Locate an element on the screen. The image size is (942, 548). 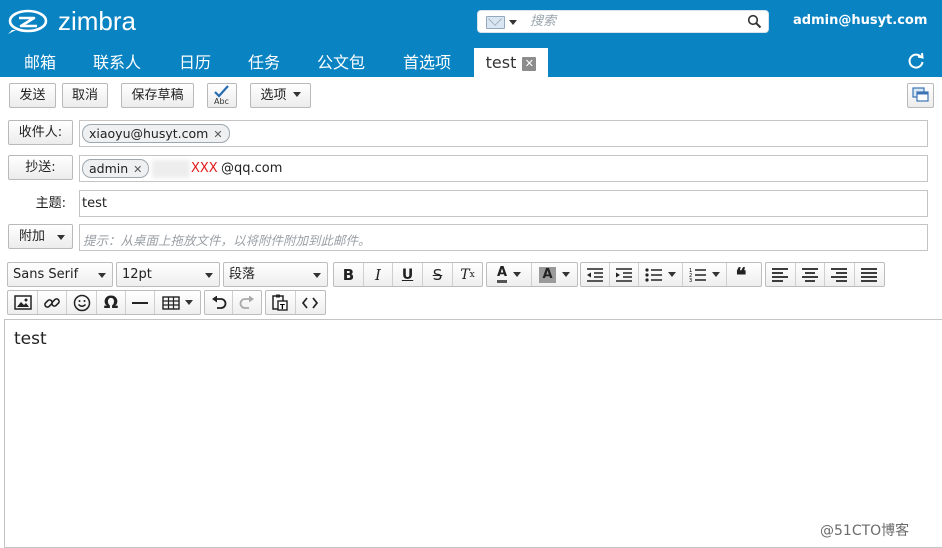
watermark: @51CTO博客 is located at coordinates (865, 531).